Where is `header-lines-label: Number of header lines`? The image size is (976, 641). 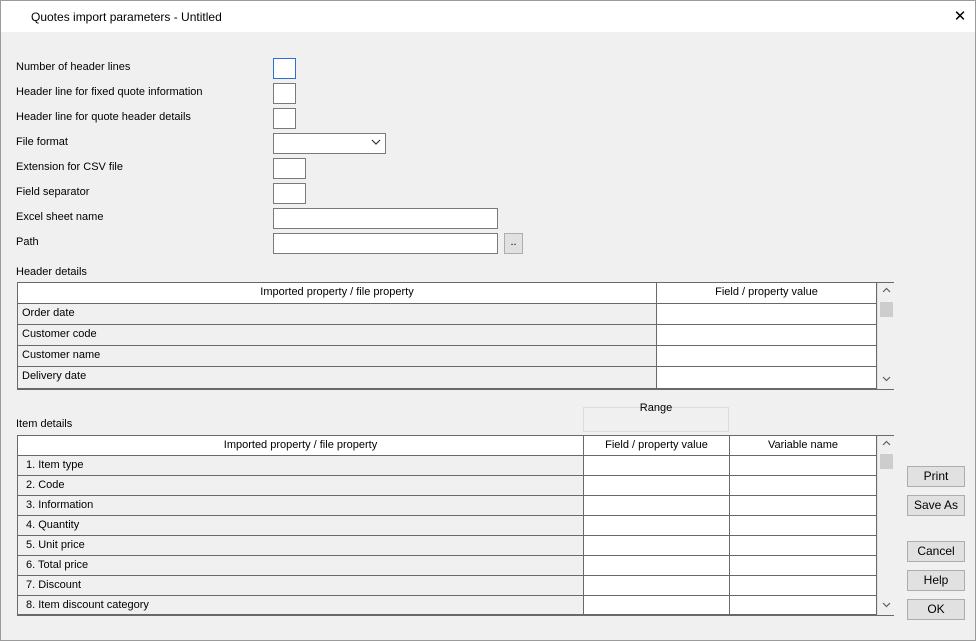 header-lines-label: Number of header lines is located at coordinates (73, 67).